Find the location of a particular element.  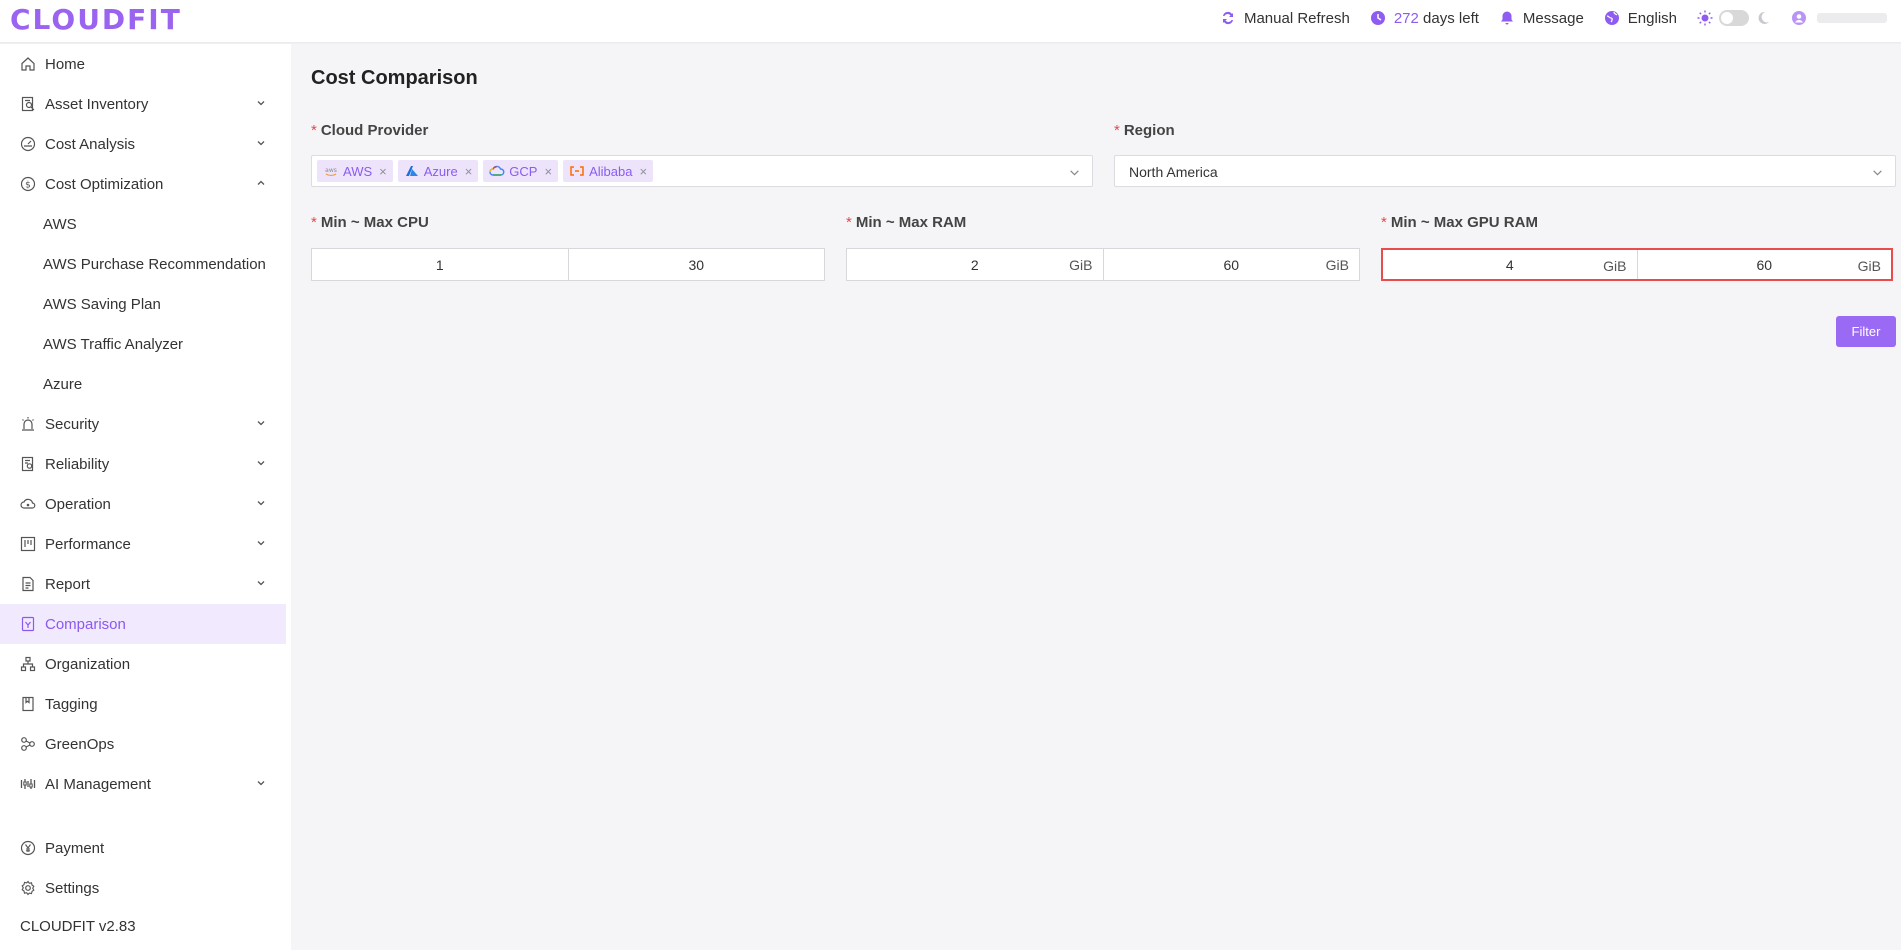

provider-tag-aws: aws AWS × is located at coordinates (355, 171).